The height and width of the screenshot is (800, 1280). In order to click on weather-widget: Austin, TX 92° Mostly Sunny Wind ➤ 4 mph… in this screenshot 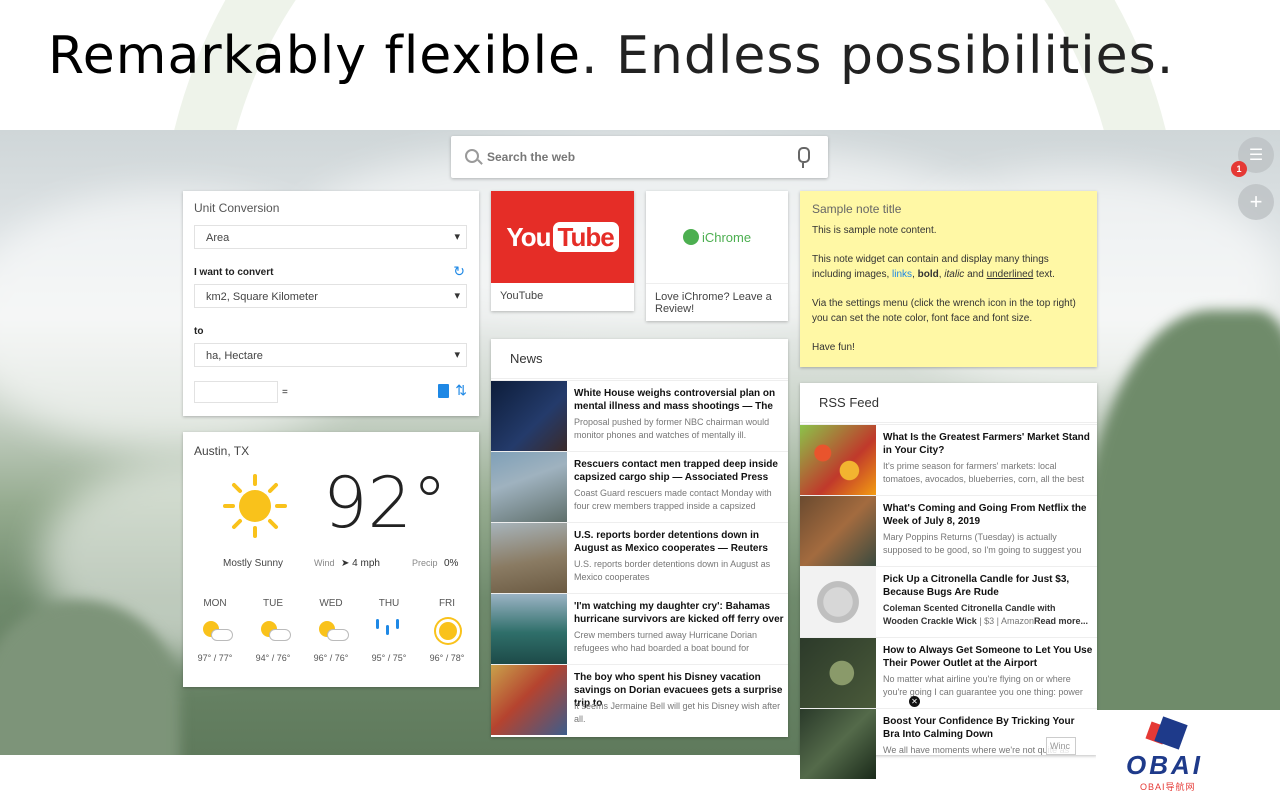, I will do `click(331, 559)`.